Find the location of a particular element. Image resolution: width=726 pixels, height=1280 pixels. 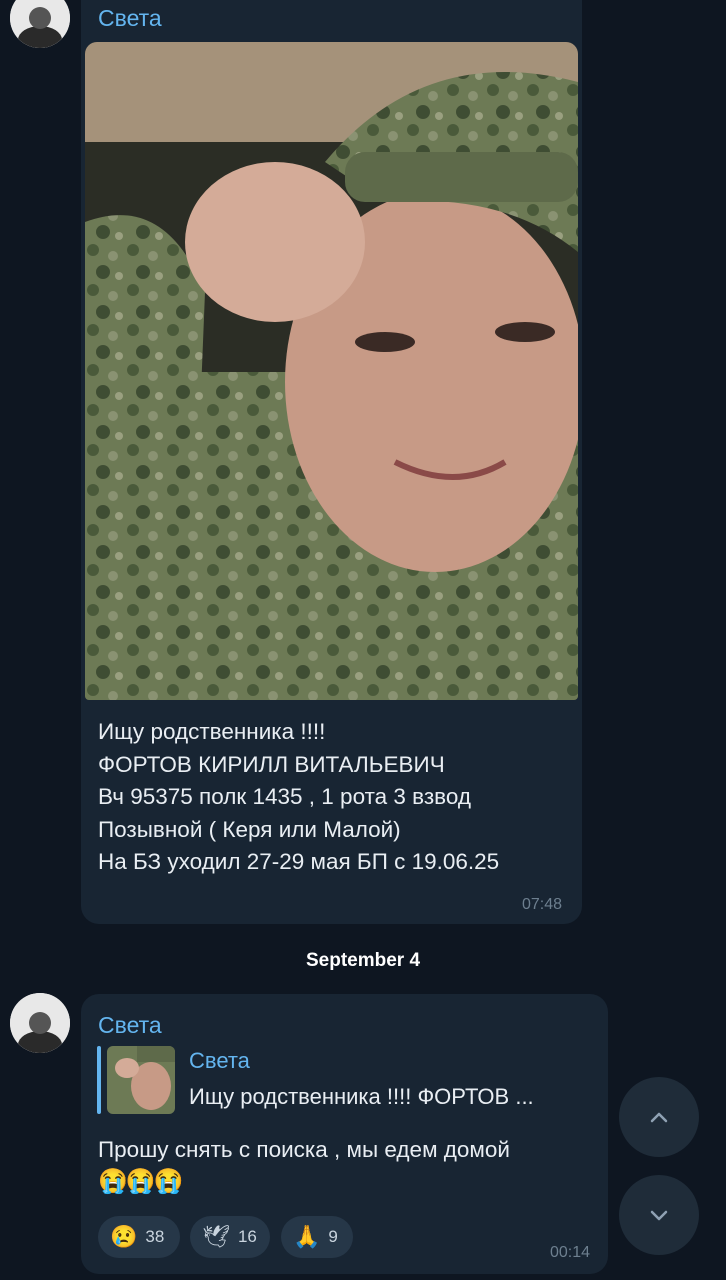

reply-bar is located at coordinates (99, 1080).